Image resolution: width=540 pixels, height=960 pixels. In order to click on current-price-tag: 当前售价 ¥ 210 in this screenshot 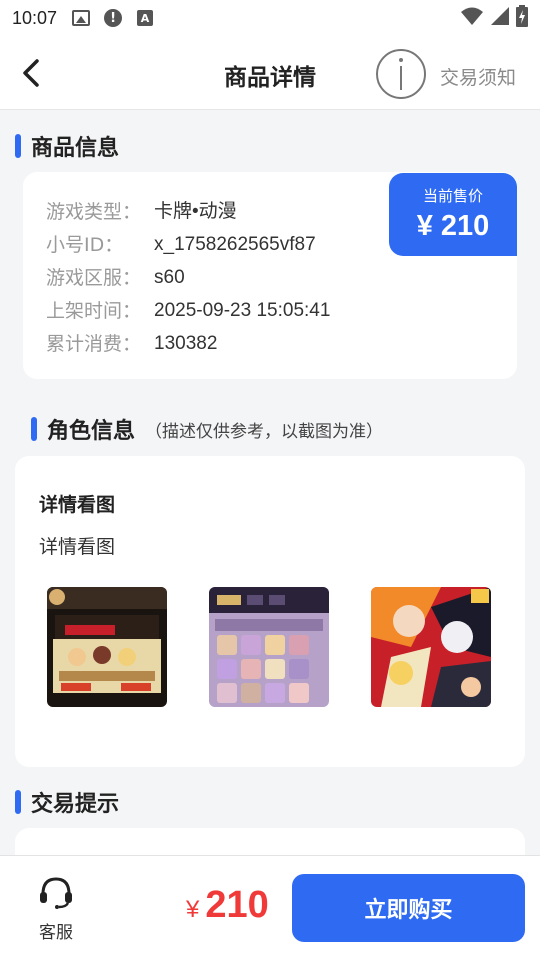, I will do `click(453, 214)`.